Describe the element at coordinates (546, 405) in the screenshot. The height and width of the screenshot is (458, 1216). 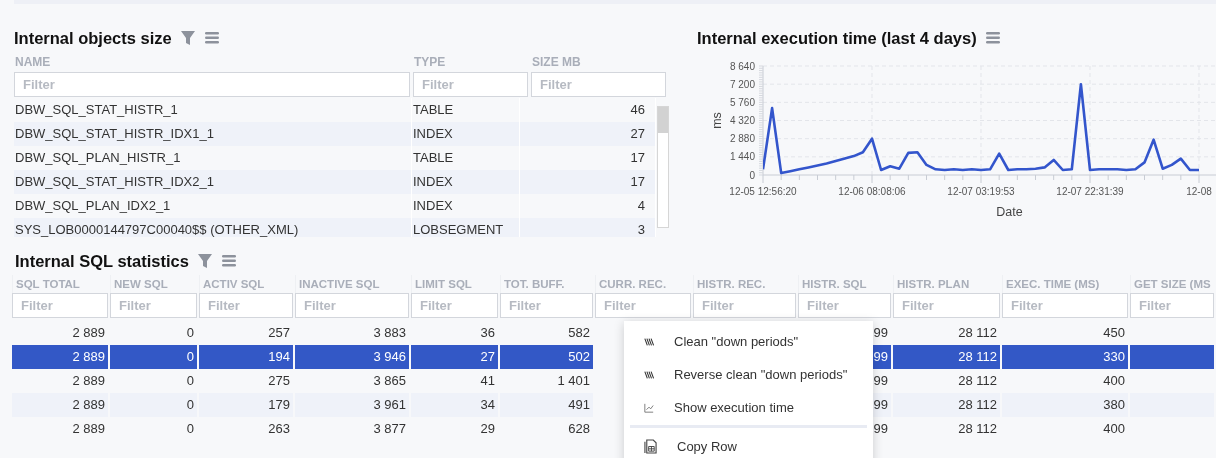
I see `table-cell: 491` at that location.